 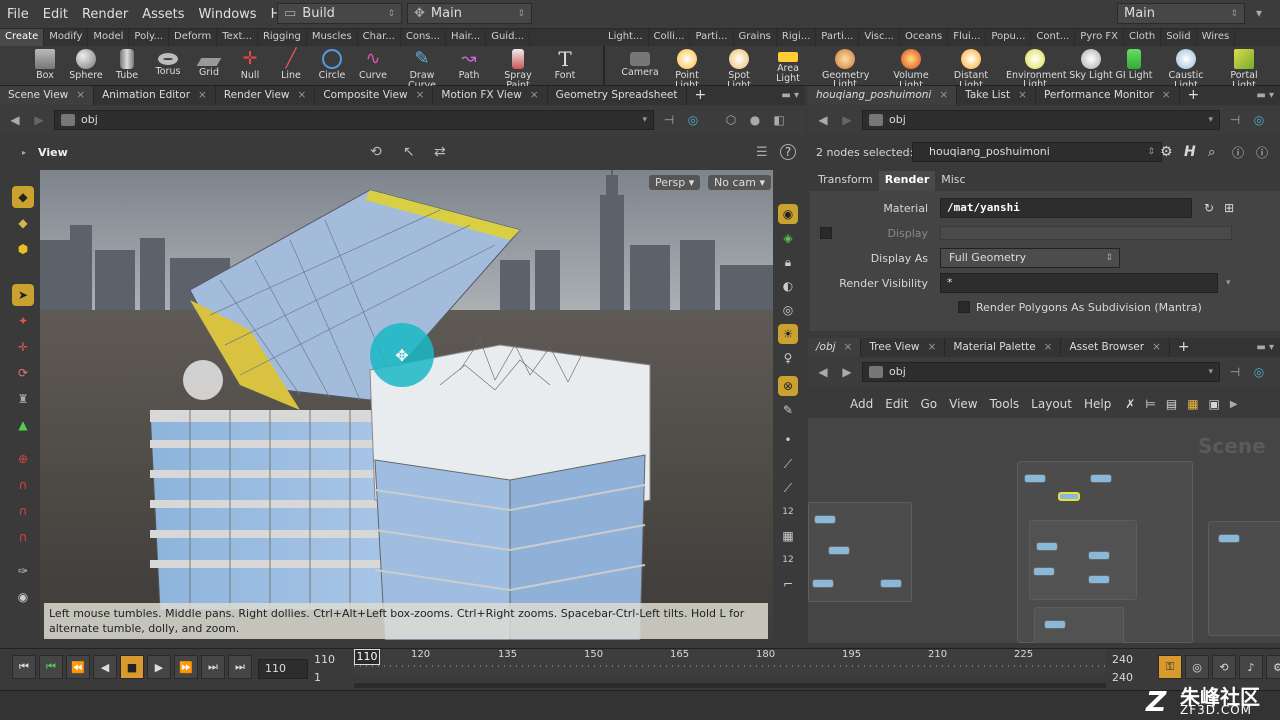 I want to click on lock-icon: 🔒︎, so click(x=788, y=262).